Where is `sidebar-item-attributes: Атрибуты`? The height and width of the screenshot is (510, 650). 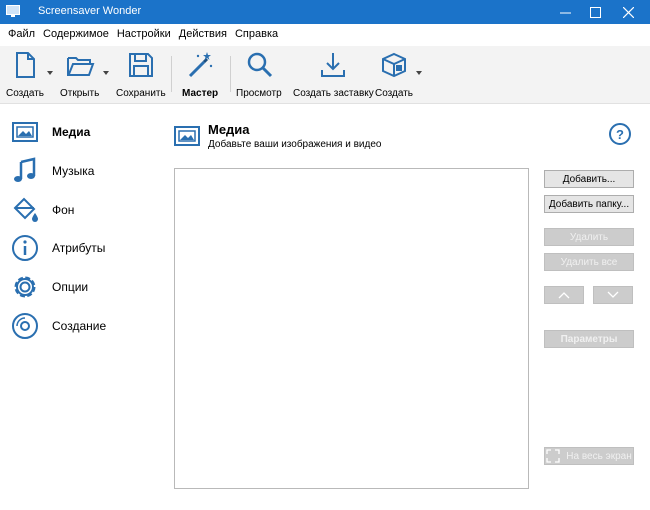
sidebar-item-attributes: Атрибуты is located at coordinates (82, 248).